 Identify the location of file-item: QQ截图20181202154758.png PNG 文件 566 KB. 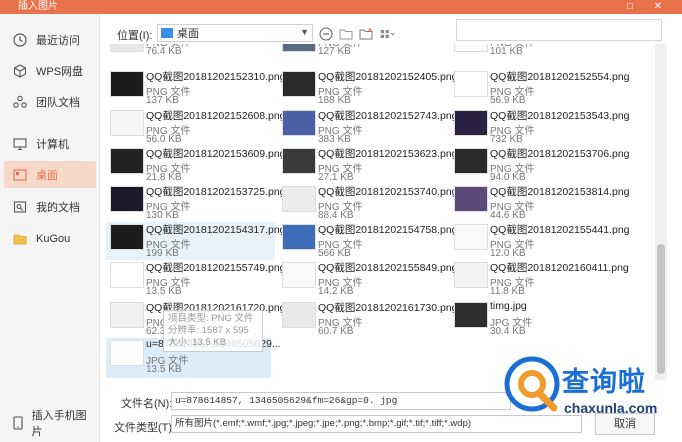
(368, 241).